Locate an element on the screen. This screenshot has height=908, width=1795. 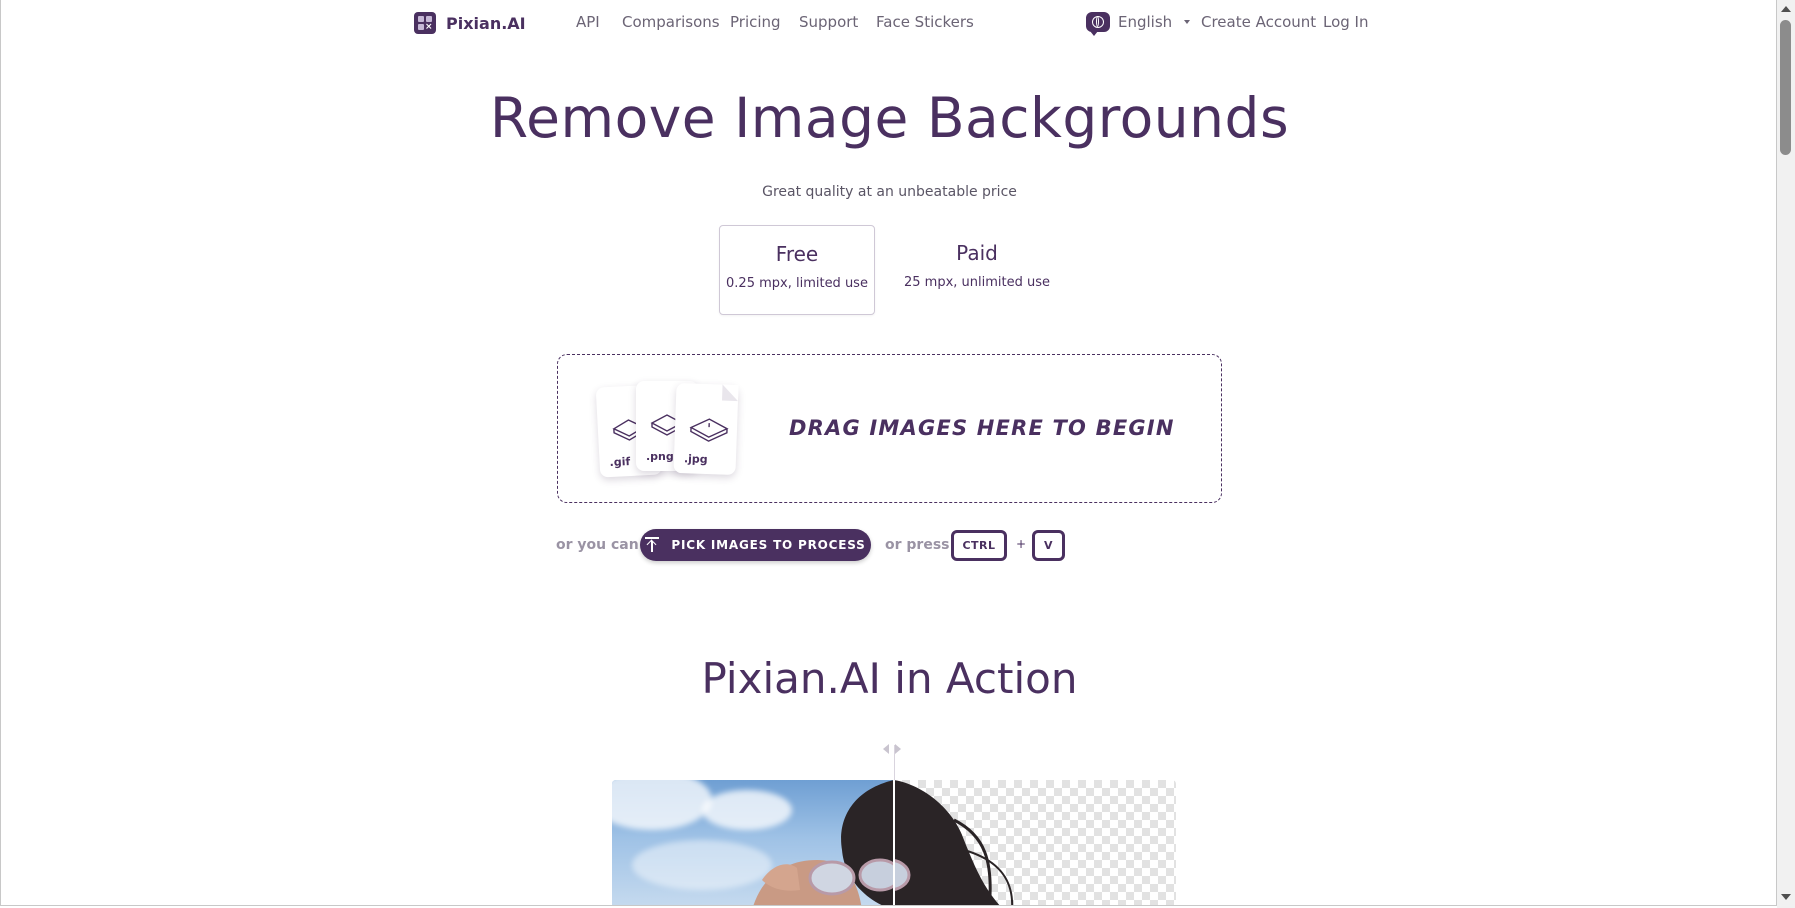
pick-images-label: PICK IMAGES TO PROCESS is located at coordinates (768, 545).